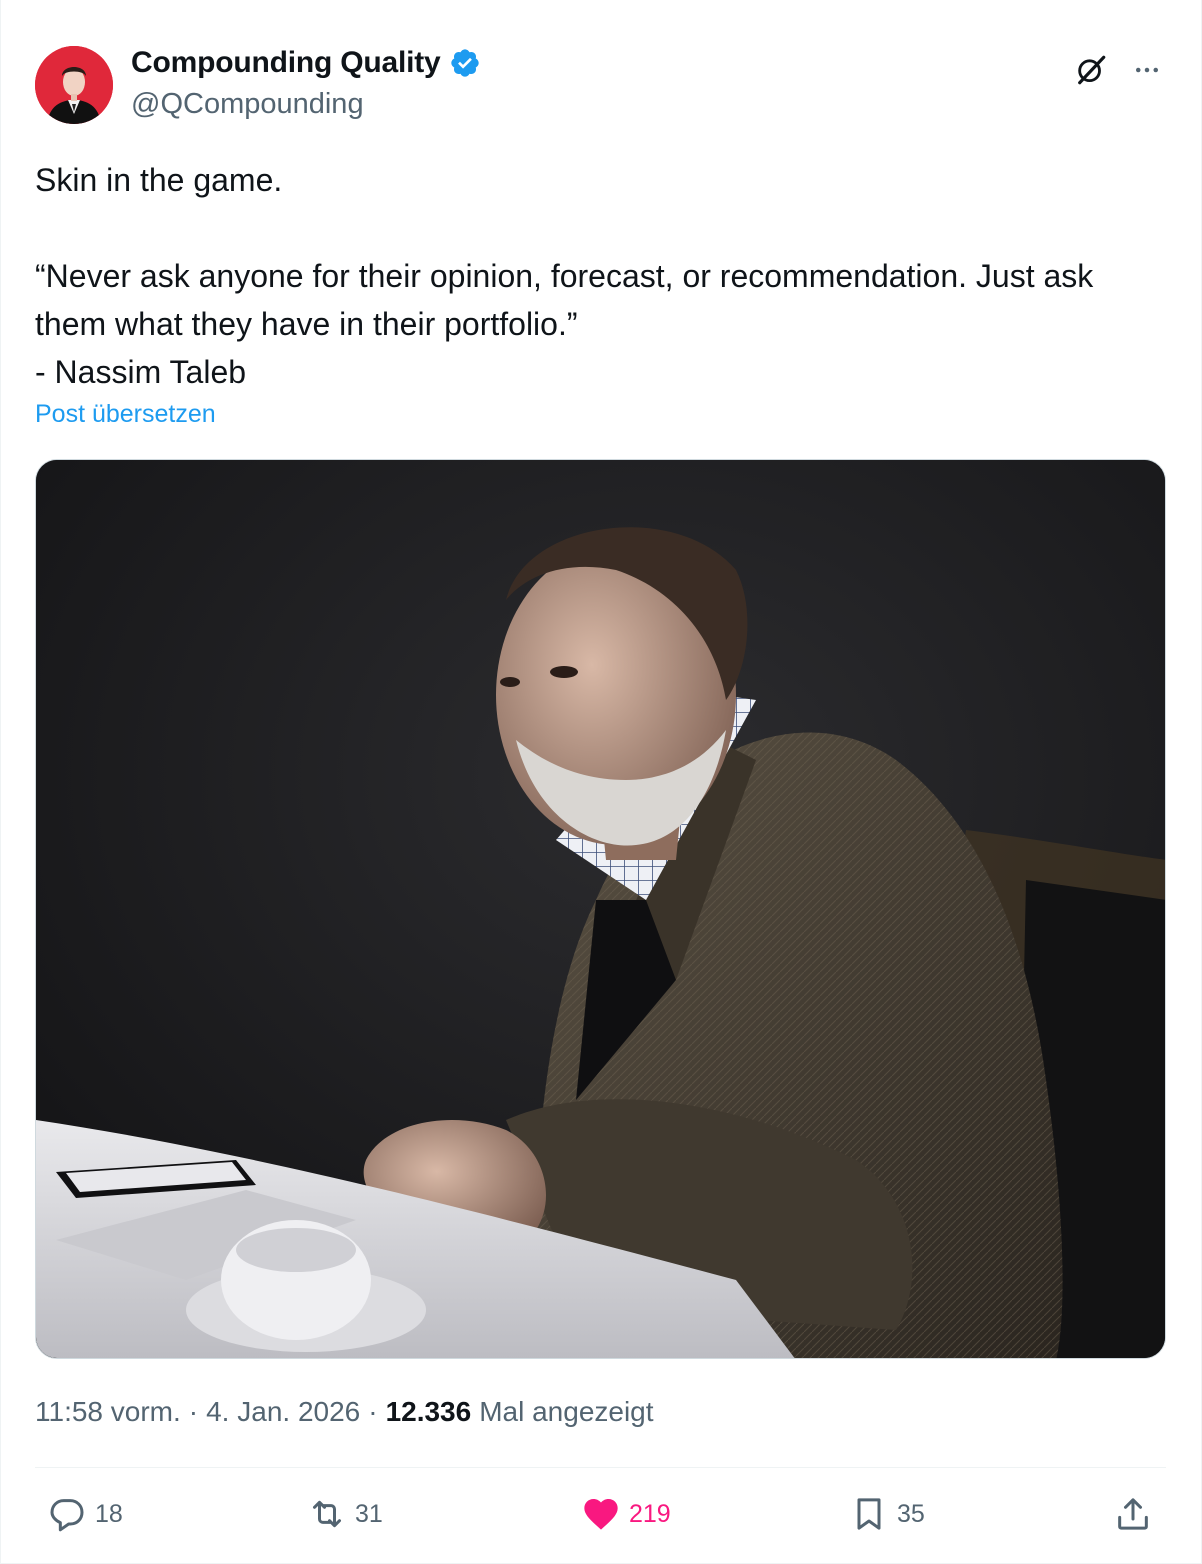  I want to click on tweet-date: 4. Jan. 2026, so click(283, 1412).